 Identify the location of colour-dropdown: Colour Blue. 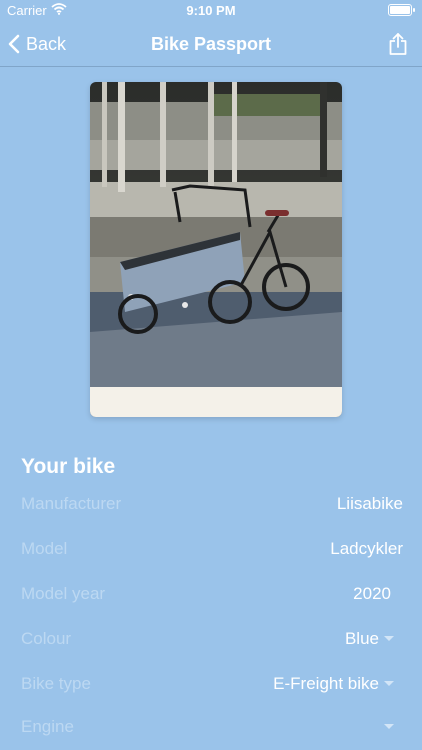
(211, 640).